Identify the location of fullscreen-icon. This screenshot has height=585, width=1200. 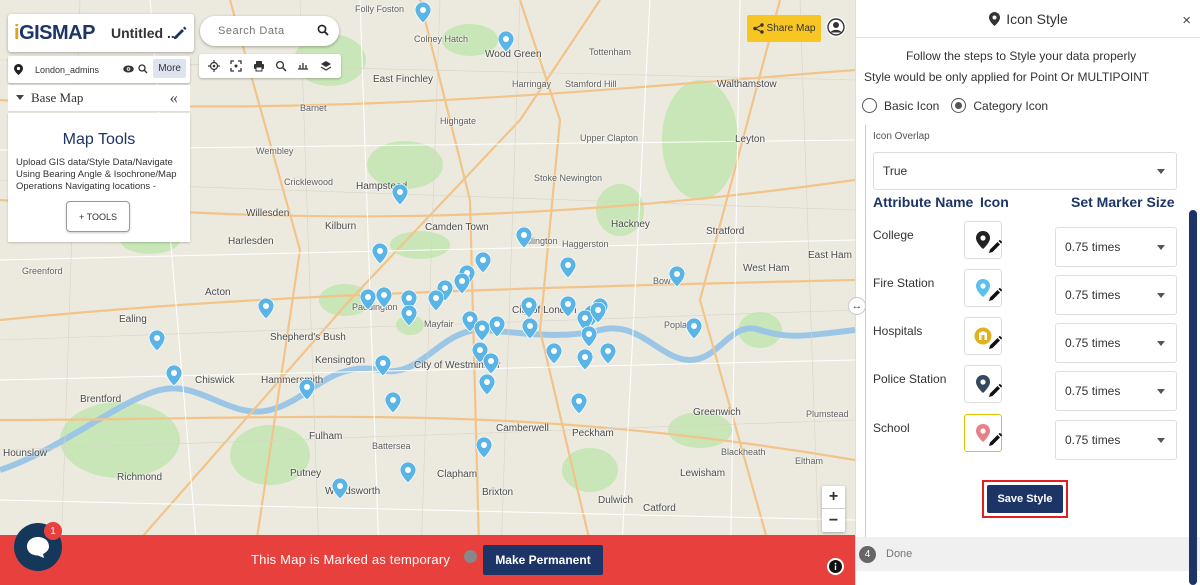
(236, 66).